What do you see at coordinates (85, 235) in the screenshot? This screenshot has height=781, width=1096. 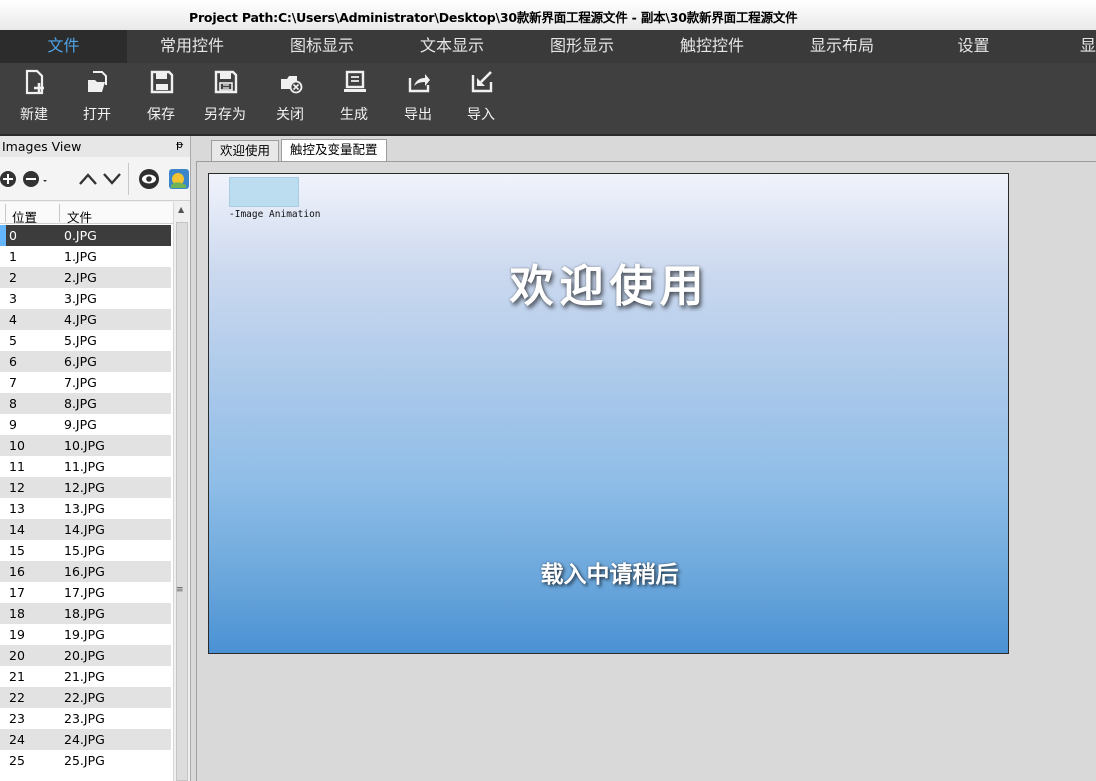 I see `table-row: 0 0.JPG` at bounding box center [85, 235].